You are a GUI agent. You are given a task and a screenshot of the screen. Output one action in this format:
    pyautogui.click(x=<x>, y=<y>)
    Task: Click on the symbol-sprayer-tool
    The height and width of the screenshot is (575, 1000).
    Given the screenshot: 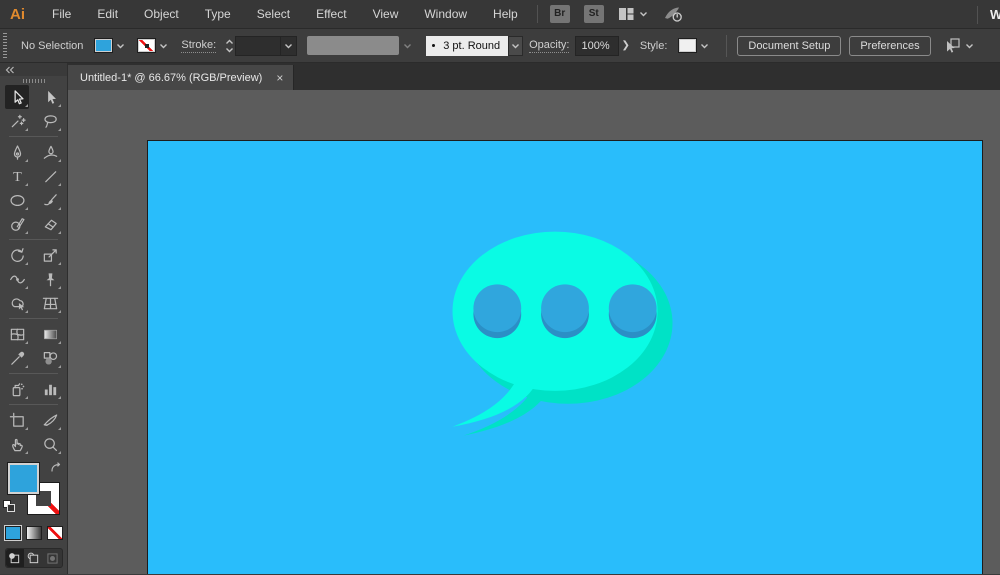 What is the action you would take?
    pyautogui.click(x=17, y=389)
    